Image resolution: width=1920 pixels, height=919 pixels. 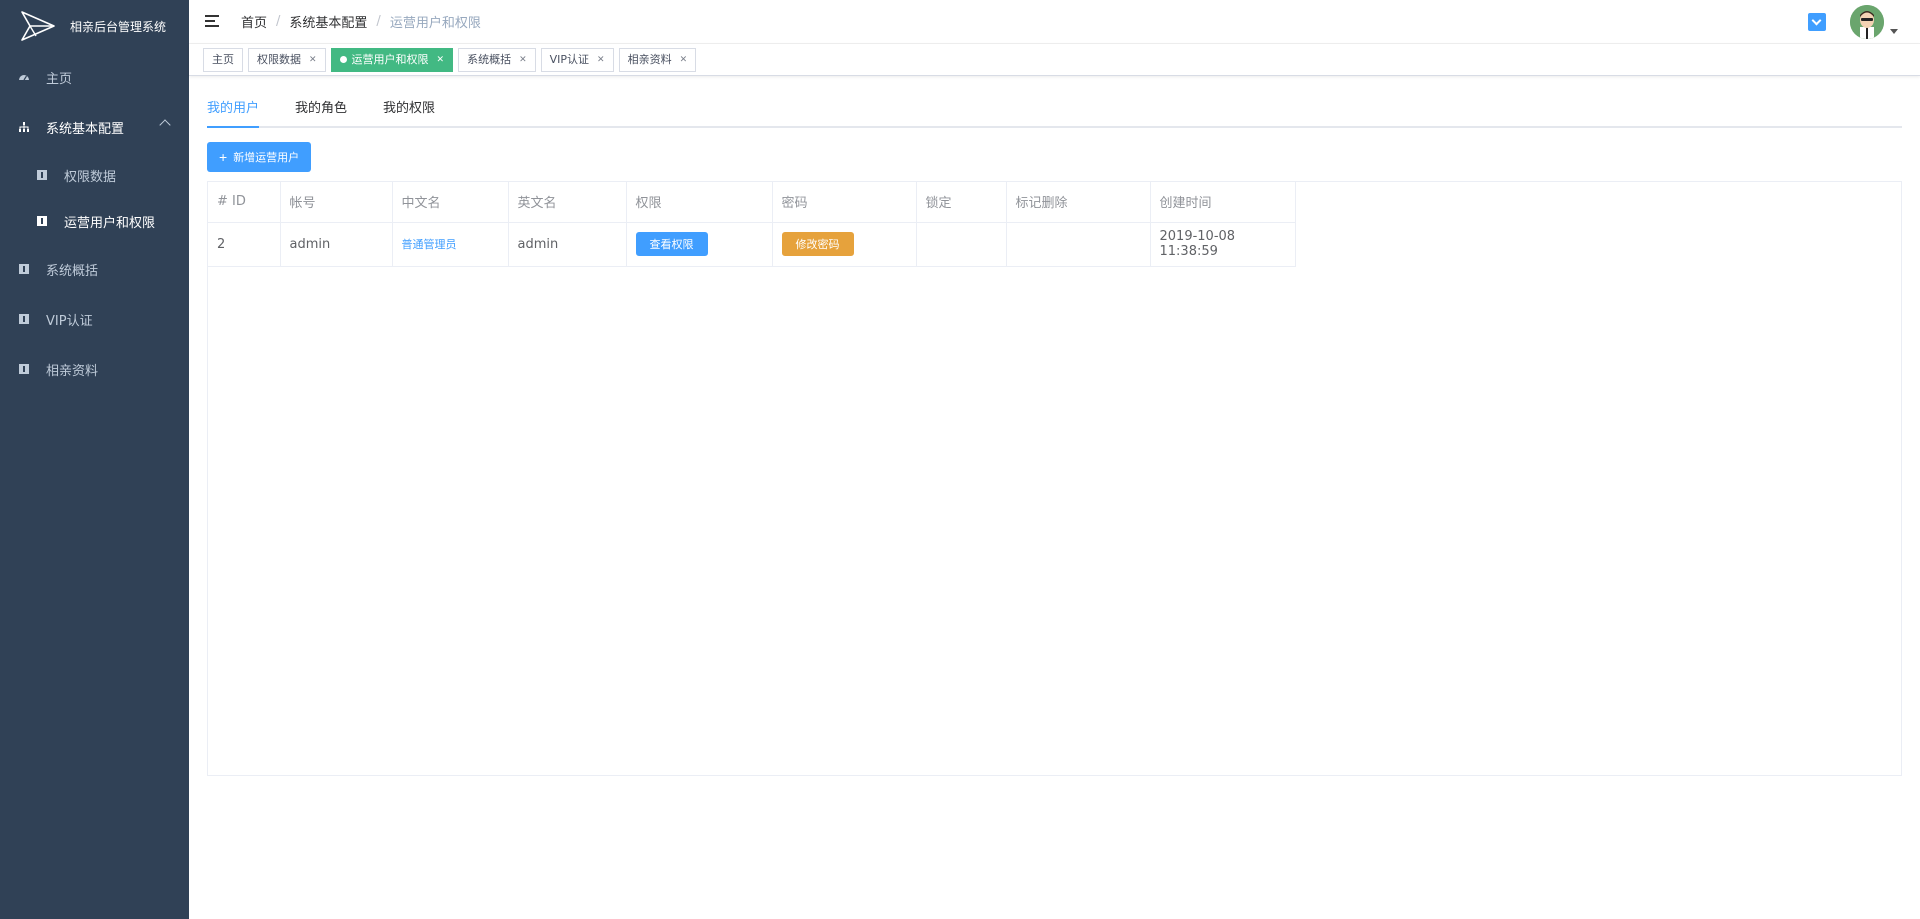 What do you see at coordinates (489, 59) in the screenshot?
I see `tag-label: 系统概括` at bounding box center [489, 59].